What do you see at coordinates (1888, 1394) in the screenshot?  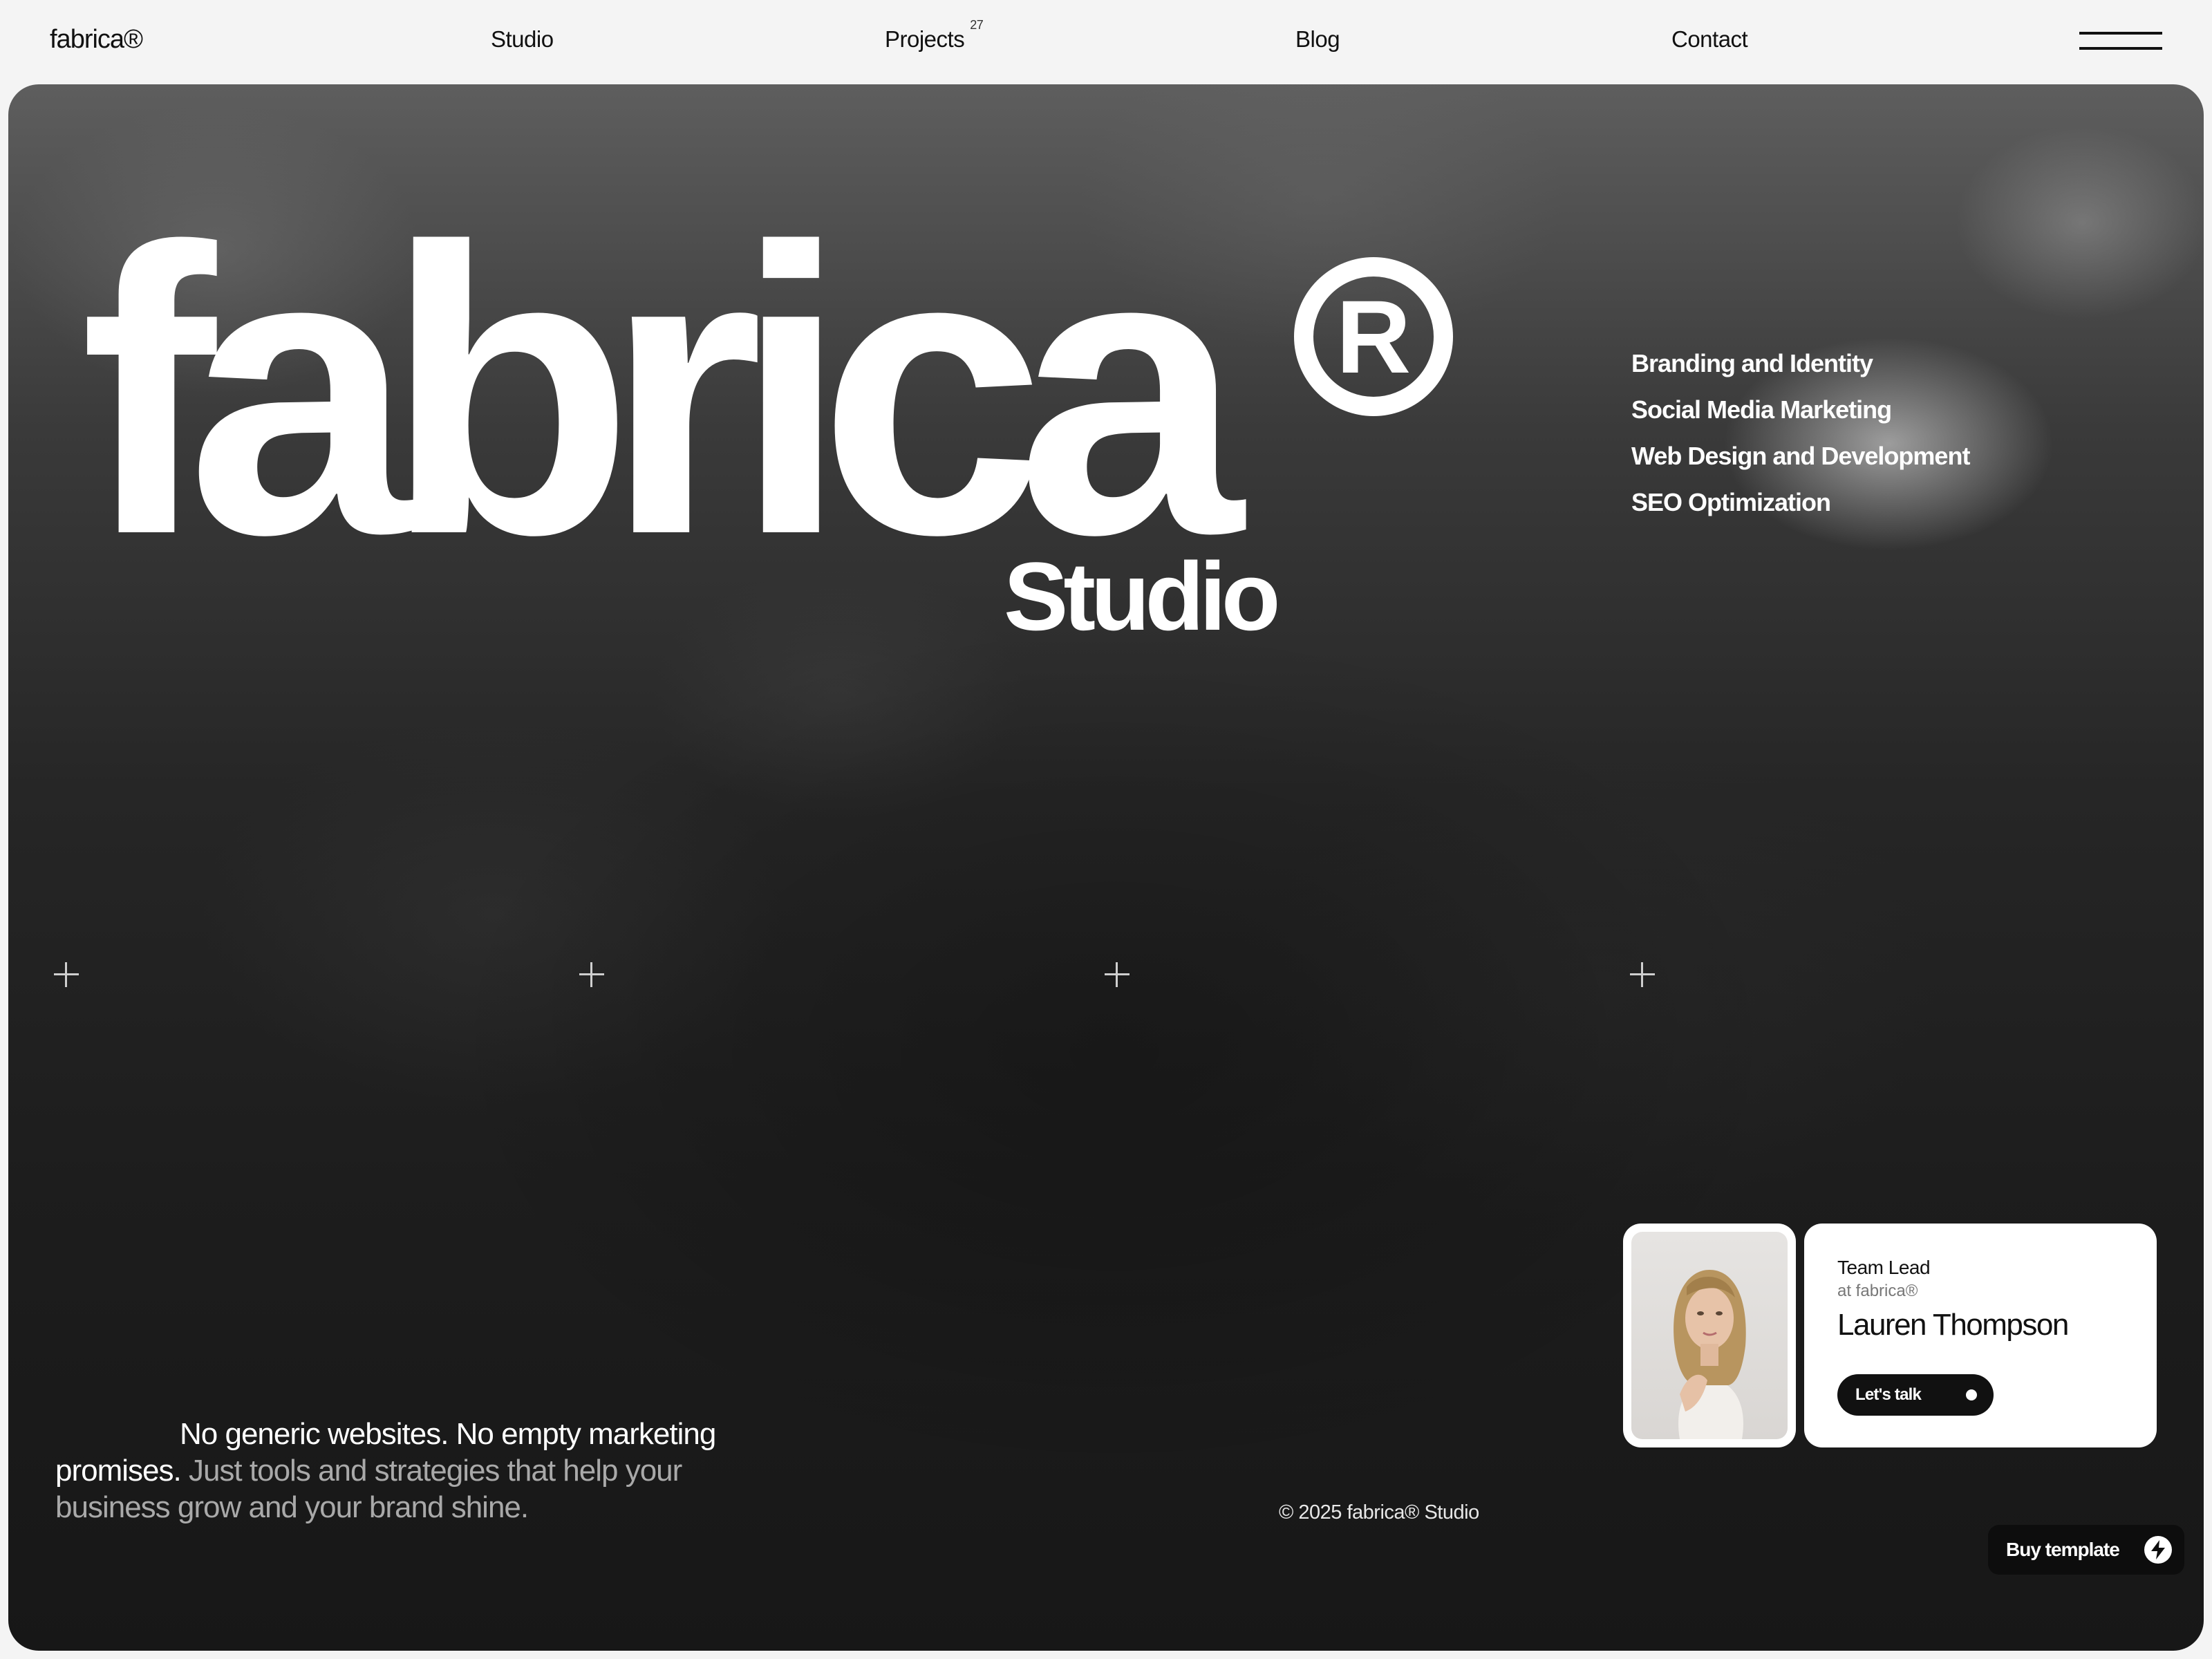 I see `lets-talk-label: Let's talk` at bounding box center [1888, 1394].